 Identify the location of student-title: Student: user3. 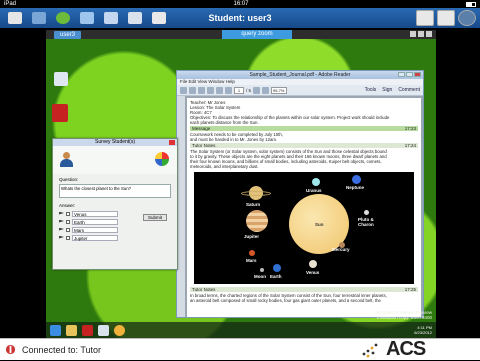
(240, 18).